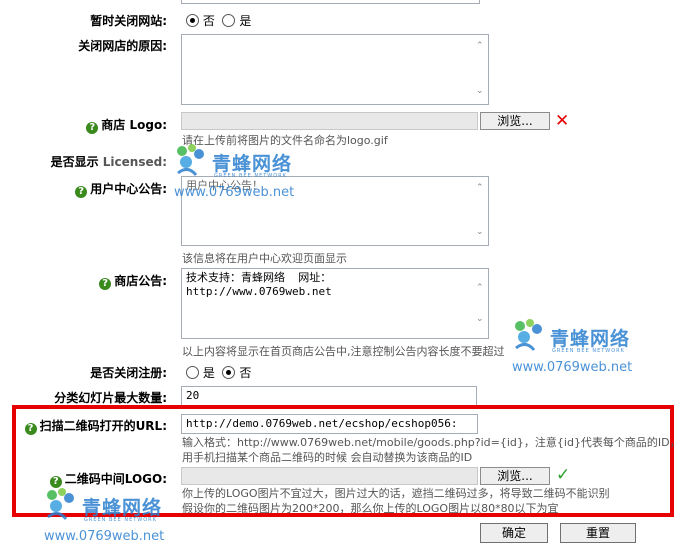 This screenshot has height=553, width=688. Describe the element at coordinates (562, 121) in the screenshot. I see `close-icon: ✕` at that location.